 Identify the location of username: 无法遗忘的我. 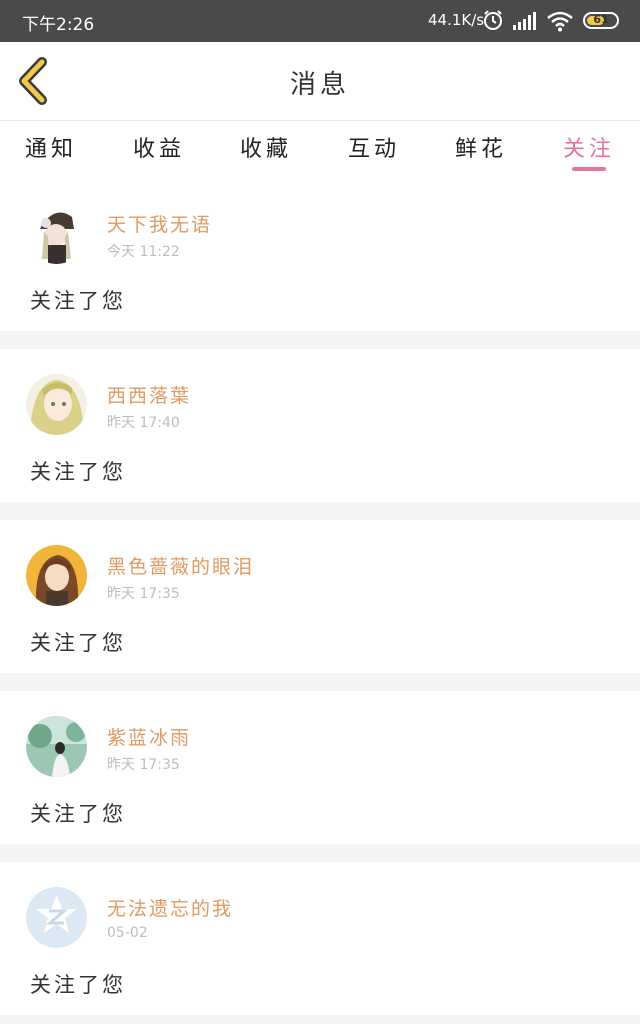
(170, 907).